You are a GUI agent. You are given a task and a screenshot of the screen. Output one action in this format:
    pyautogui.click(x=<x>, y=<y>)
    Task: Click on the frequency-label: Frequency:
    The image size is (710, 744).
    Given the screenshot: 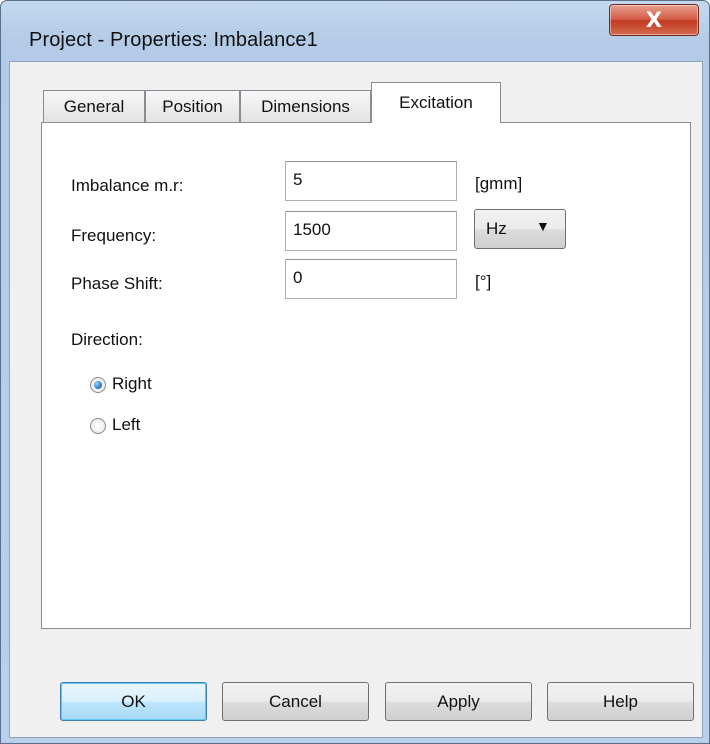 What is the action you would take?
    pyautogui.click(x=114, y=235)
    